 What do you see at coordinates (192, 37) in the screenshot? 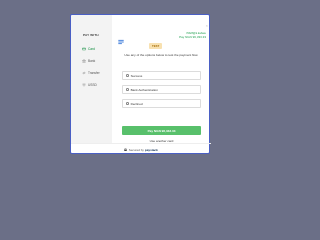
I see `header-pay-amount: Pay NGN 96,333.33` at bounding box center [192, 37].